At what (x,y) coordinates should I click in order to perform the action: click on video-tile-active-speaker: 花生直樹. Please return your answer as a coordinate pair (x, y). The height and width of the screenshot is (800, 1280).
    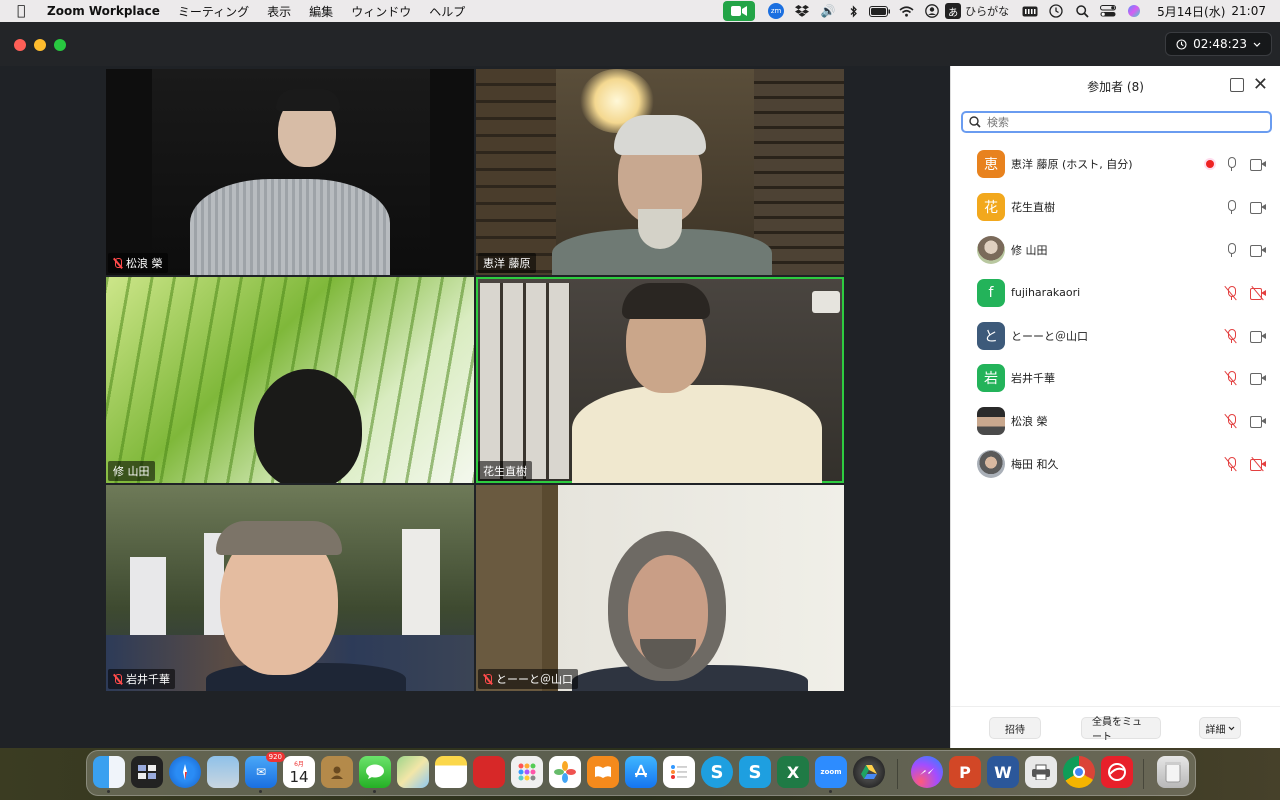
    Looking at the image, I should click on (660, 380).